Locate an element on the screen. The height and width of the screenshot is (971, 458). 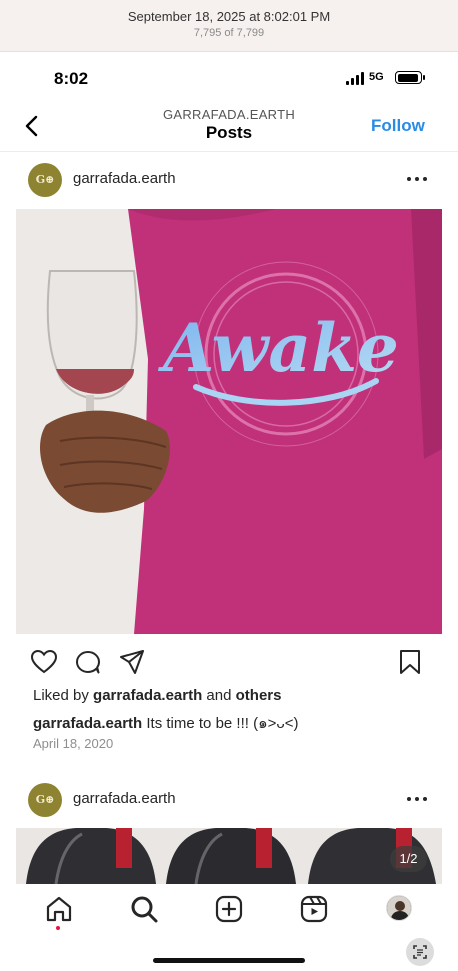
liked-mid: and is located at coordinates (219, 695).